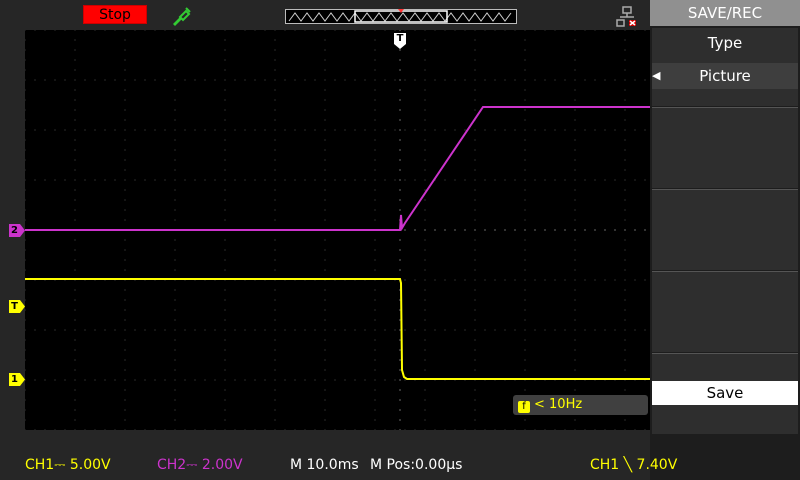  What do you see at coordinates (401, 16) in the screenshot?
I see `memory-position-bar` at bounding box center [401, 16].